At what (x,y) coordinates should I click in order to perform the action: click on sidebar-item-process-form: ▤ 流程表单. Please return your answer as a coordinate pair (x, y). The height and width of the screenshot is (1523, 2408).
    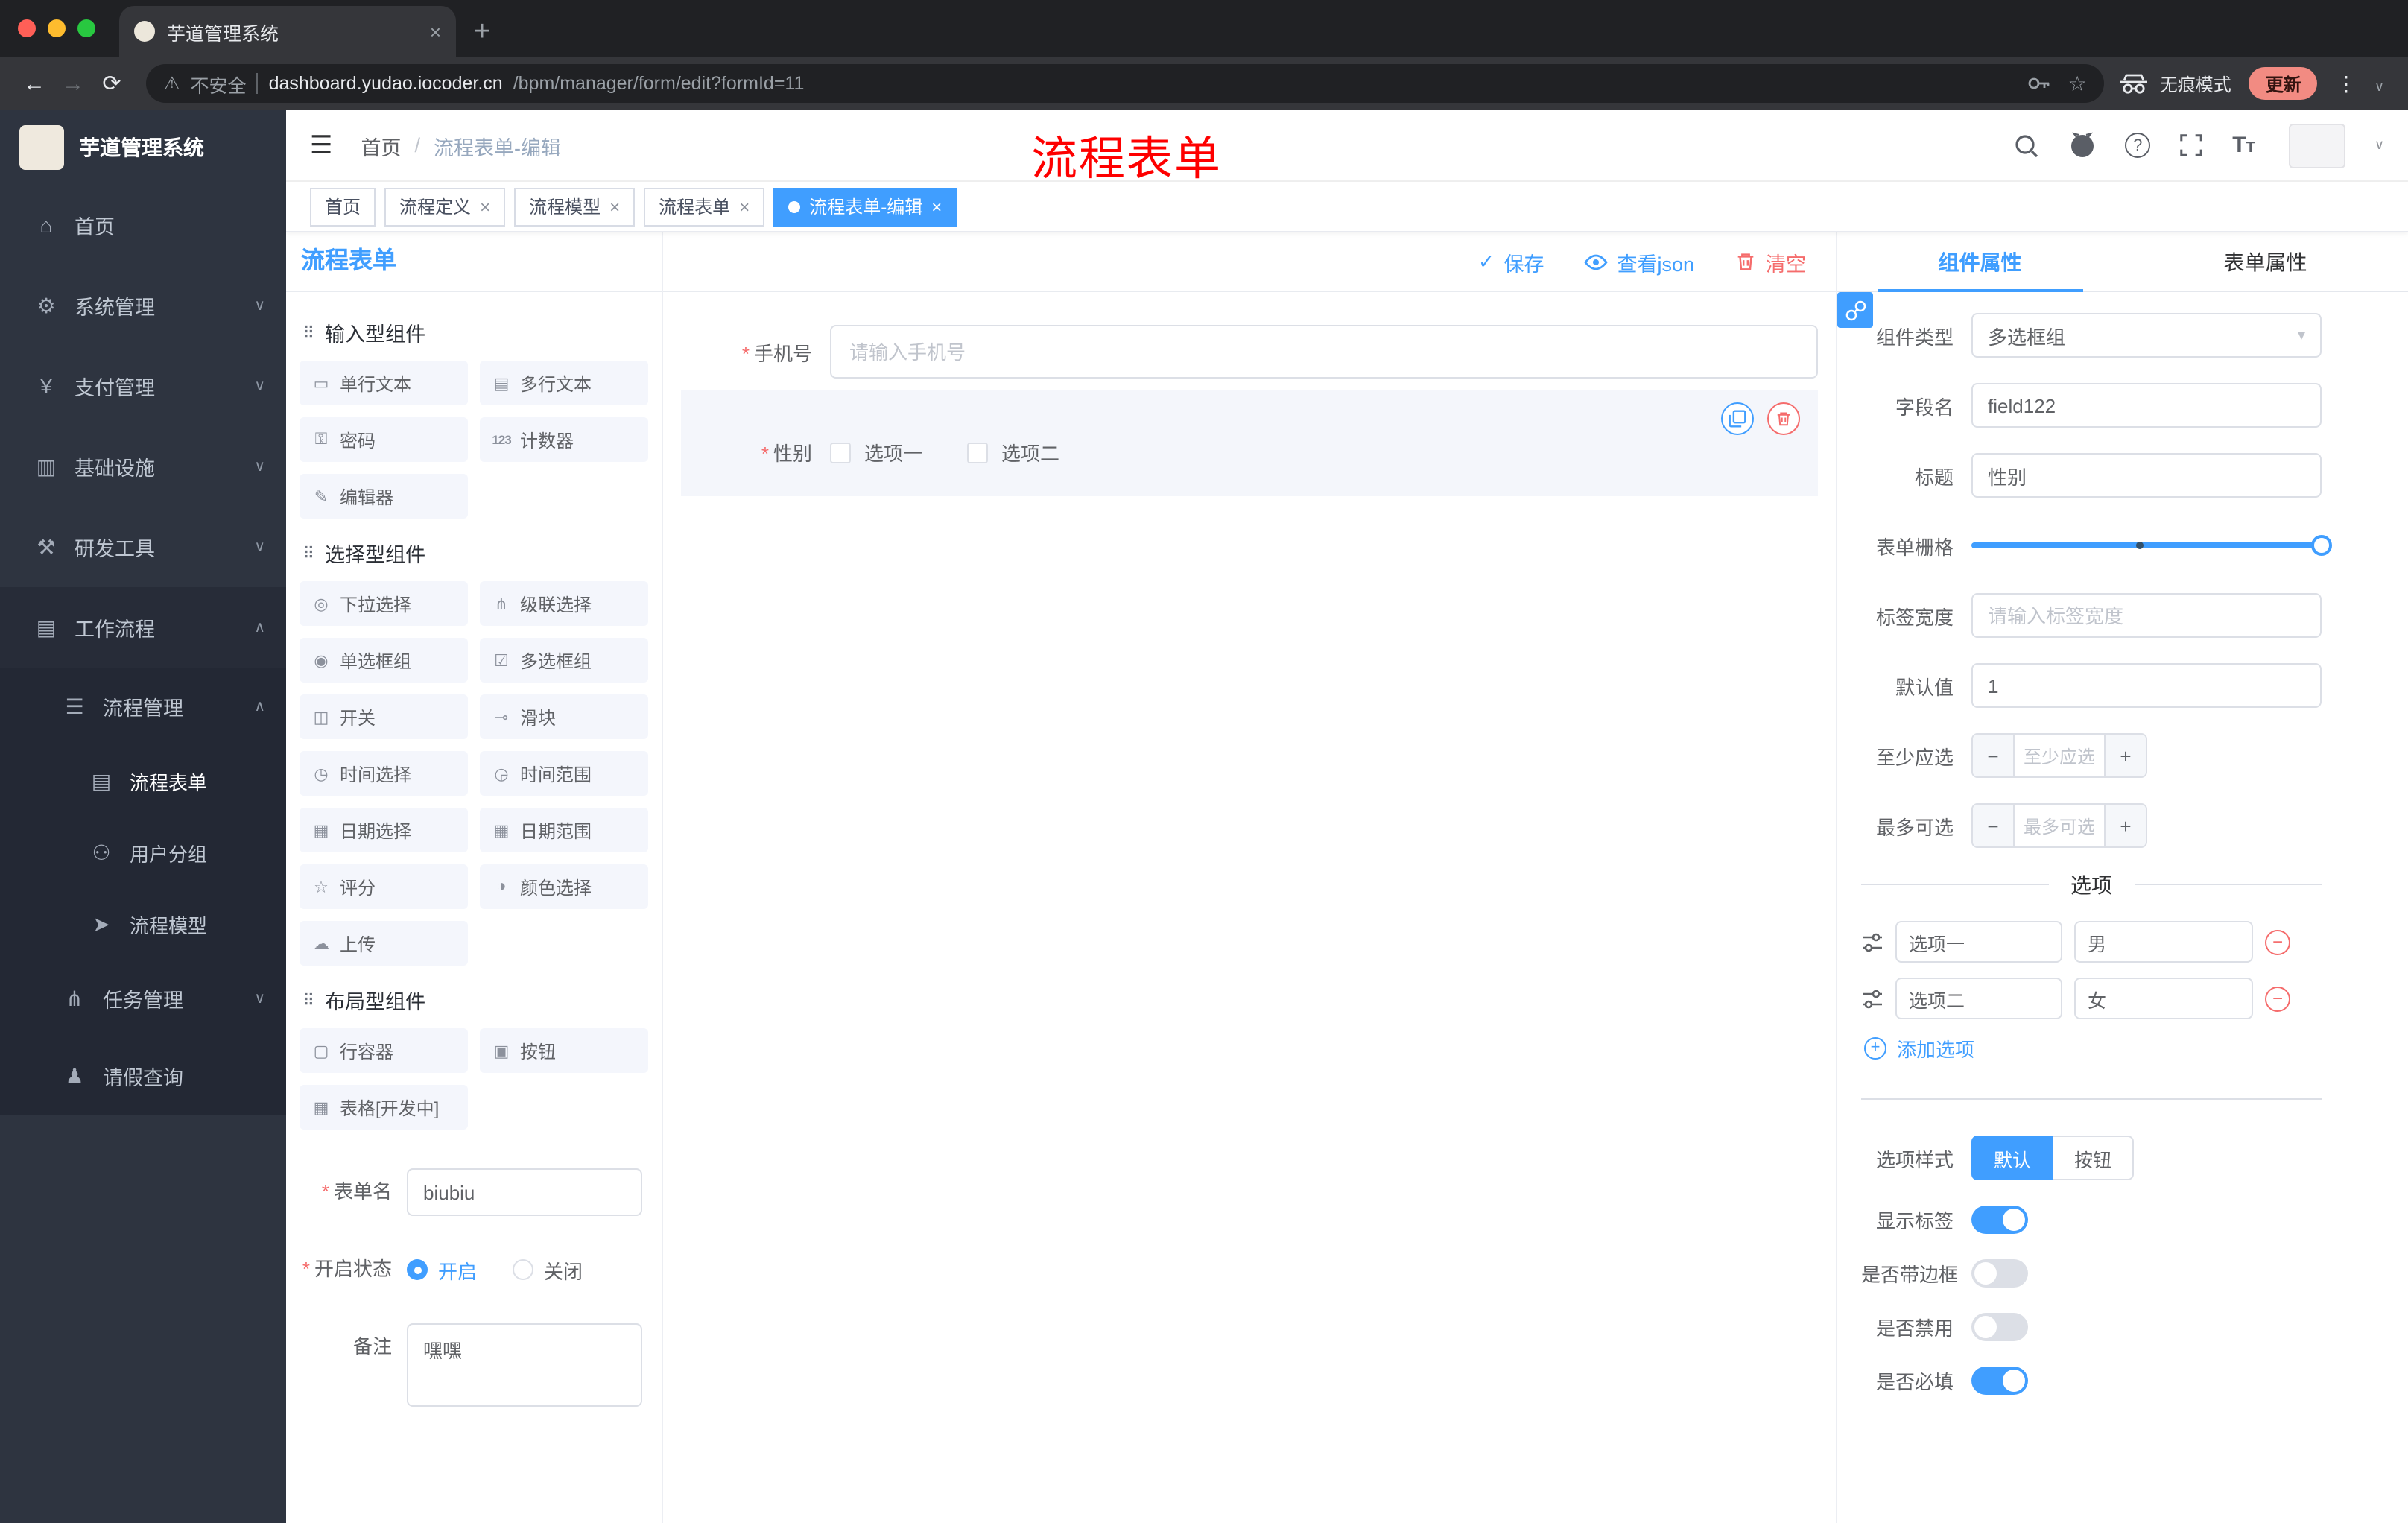
    Looking at the image, I should click on (143, 781).